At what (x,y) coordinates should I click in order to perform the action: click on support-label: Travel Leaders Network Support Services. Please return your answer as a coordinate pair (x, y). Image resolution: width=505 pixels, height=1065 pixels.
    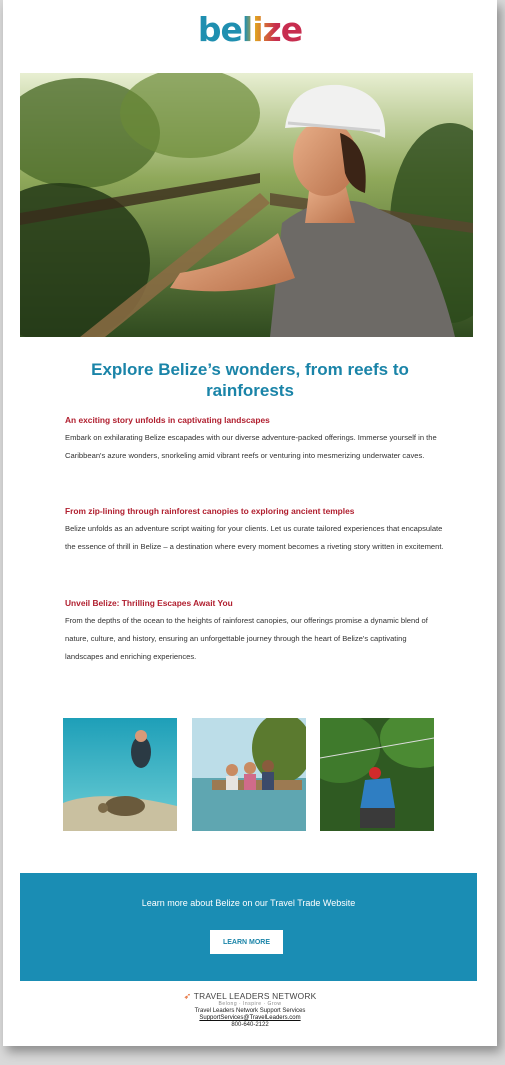
    Looking at the image, I should click on (250, 1011).